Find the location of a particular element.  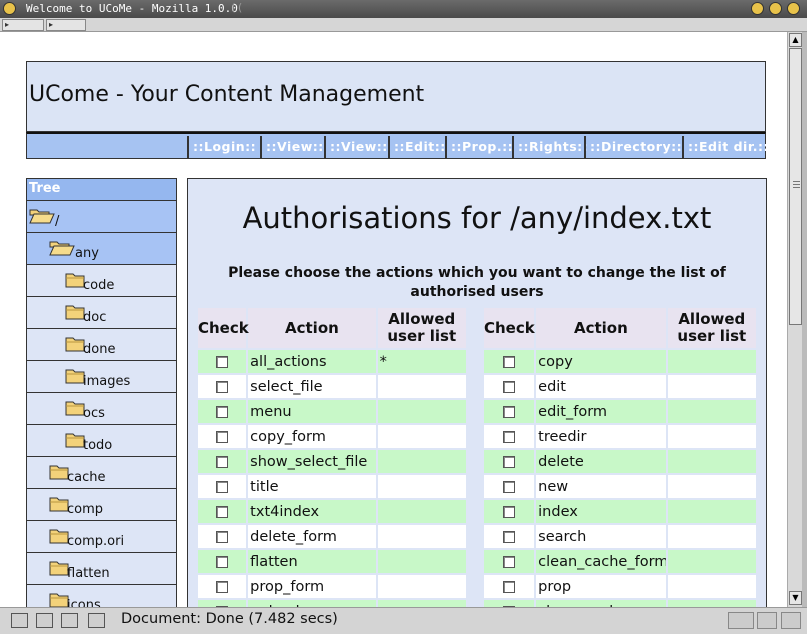

tree-node: done is located at coordinates (101, 345).